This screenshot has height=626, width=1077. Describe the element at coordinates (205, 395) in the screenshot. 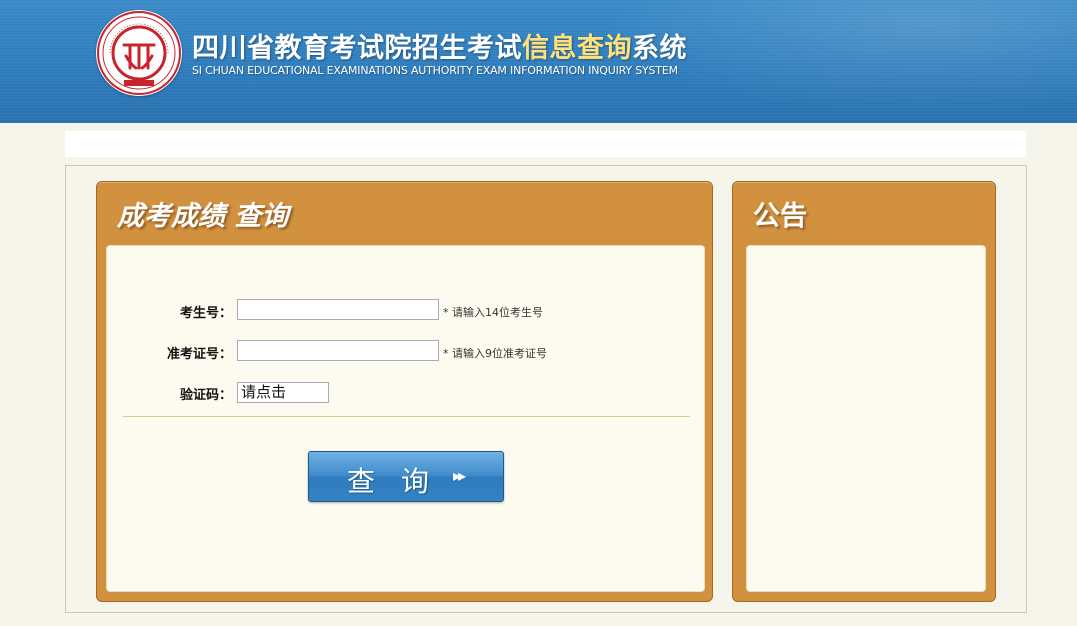

I see `captcha-label: 验证码：` at that location.